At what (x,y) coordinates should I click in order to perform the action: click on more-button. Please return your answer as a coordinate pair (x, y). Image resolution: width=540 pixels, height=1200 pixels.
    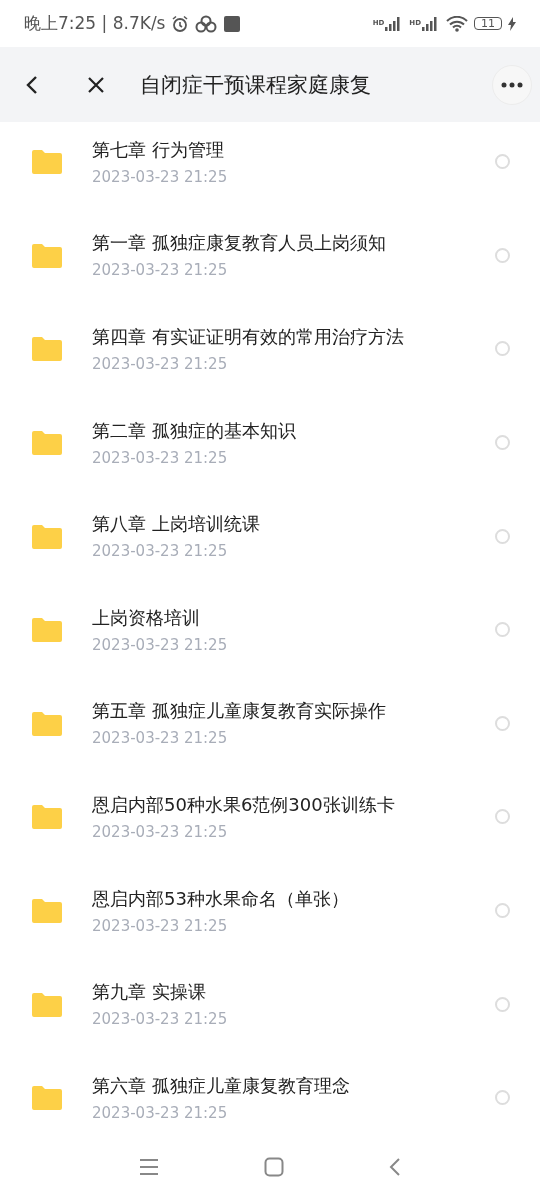
    Looking at the image, I should click on (512, 84).